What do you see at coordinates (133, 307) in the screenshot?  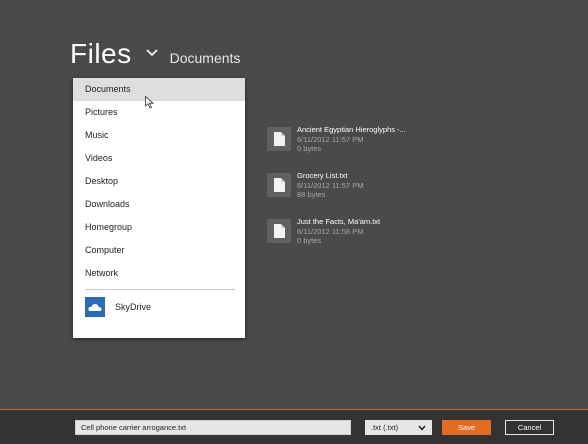 I see `skydrive-label: SkyDrive` at bounding box center [133, 307].